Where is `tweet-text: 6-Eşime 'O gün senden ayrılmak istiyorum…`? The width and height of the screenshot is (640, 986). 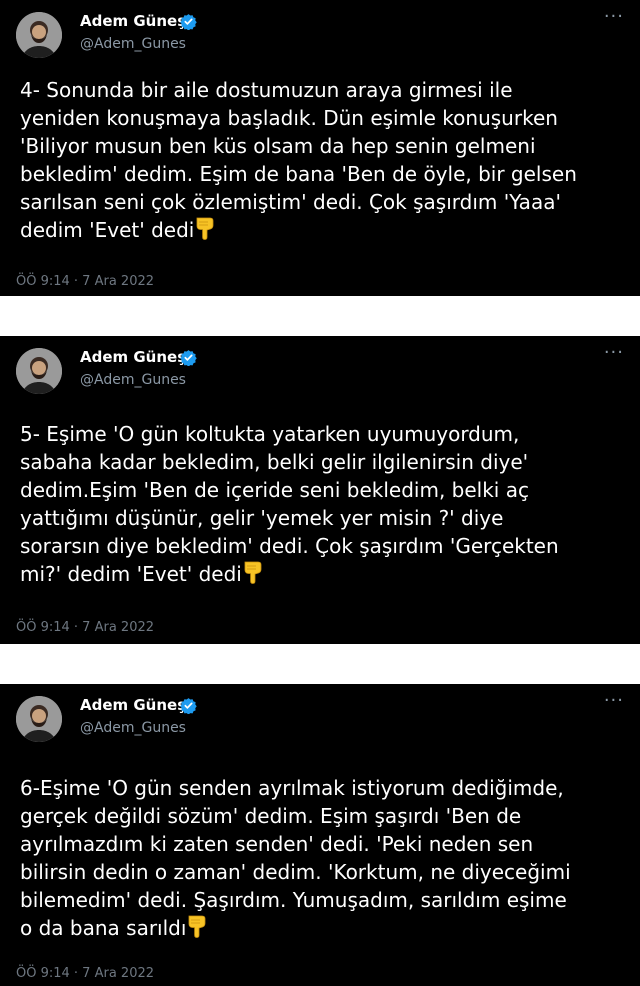 tweet-text: 6-Eşime 'O gün senden ayrılmak istiyorum… is located at coordinates (295, 858).